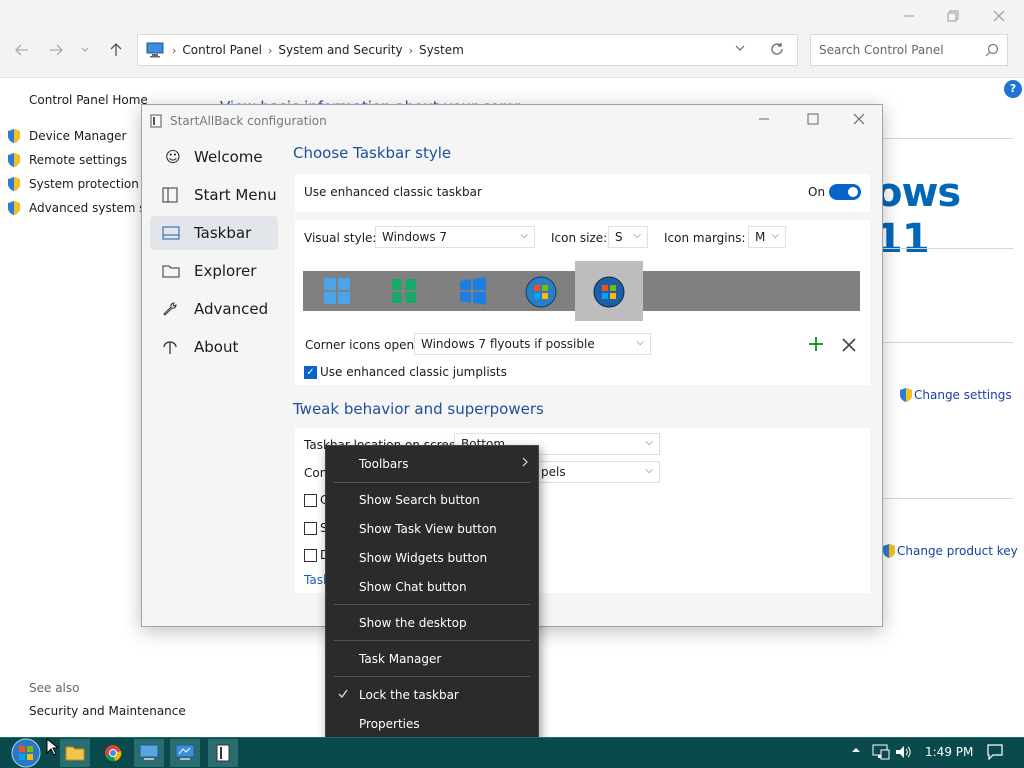  I want to click on forward-button, so click(56, 50).